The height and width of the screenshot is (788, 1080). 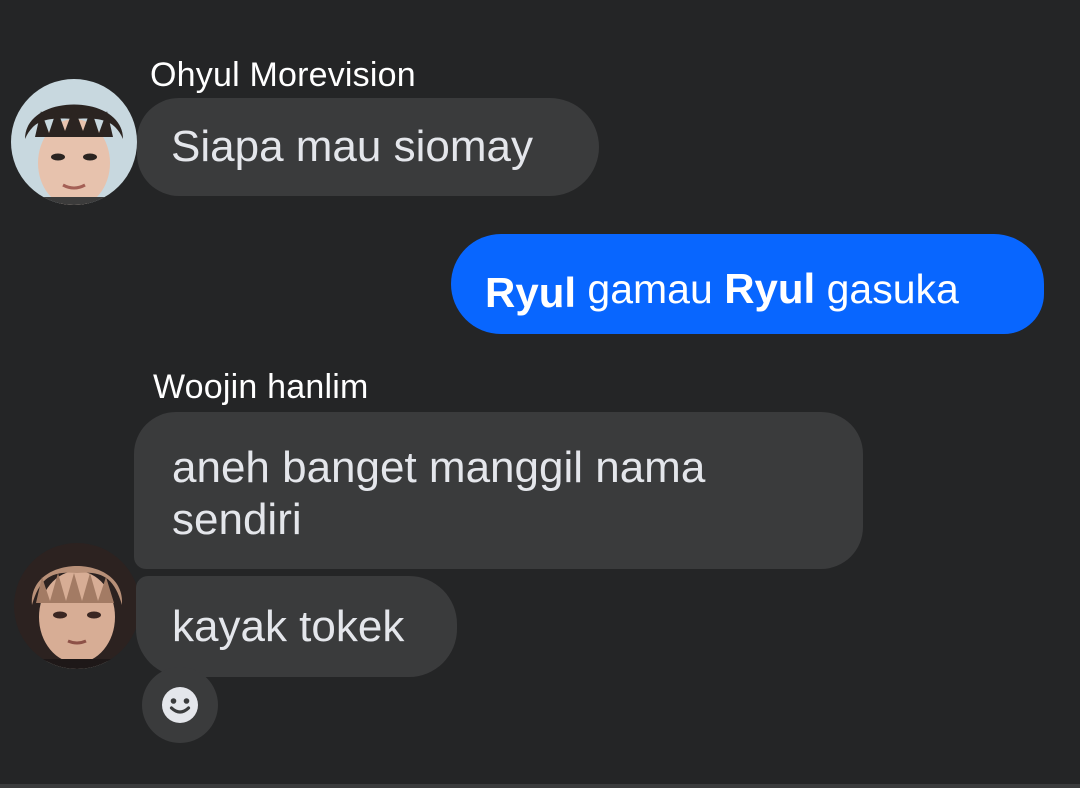 I want to click on sender-name-woojin: Woojin hanlim, so click(x=261, y=387).